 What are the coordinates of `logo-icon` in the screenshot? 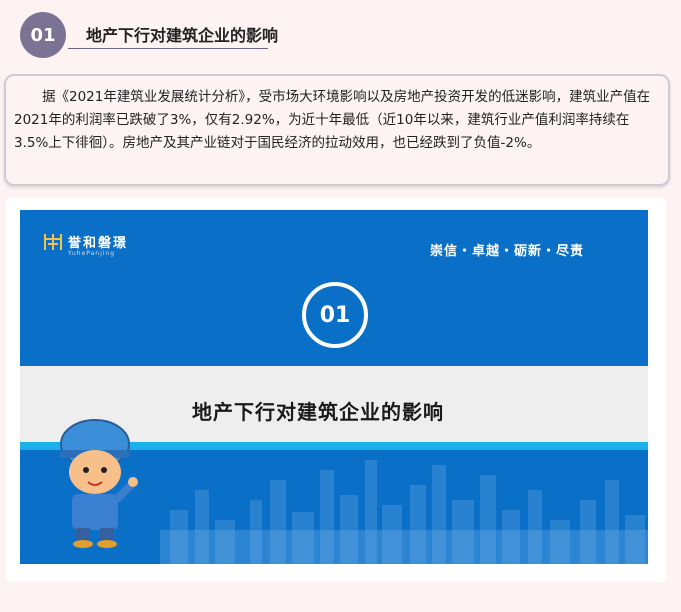 It's located at (53, 242).